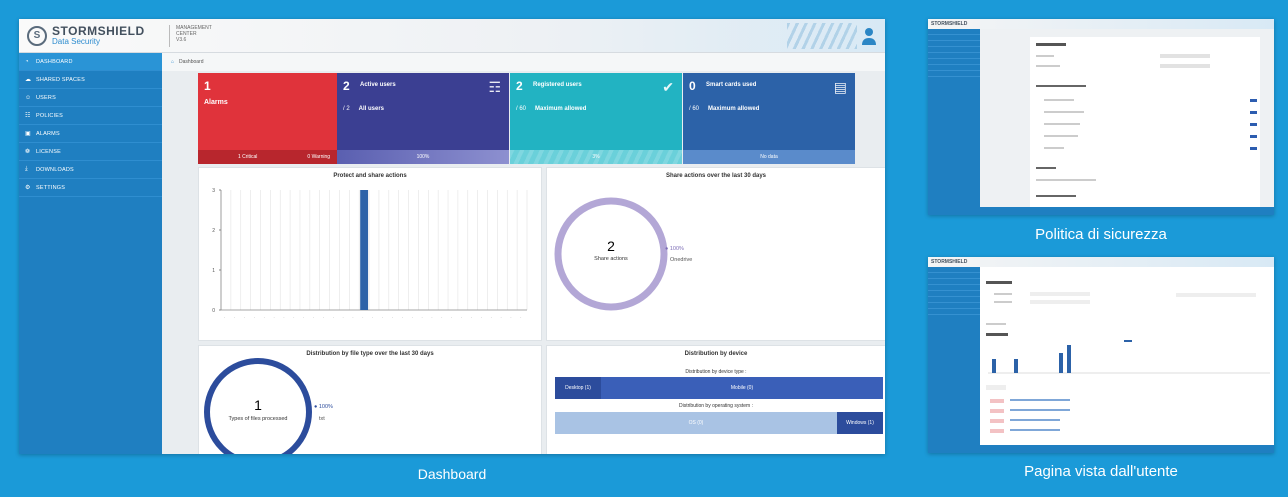 The height and width of the screenshot is (497, 1288). Describe the element at coordinates (494, 87) in the screenshot. I see `card-icon: ☶` at that location.